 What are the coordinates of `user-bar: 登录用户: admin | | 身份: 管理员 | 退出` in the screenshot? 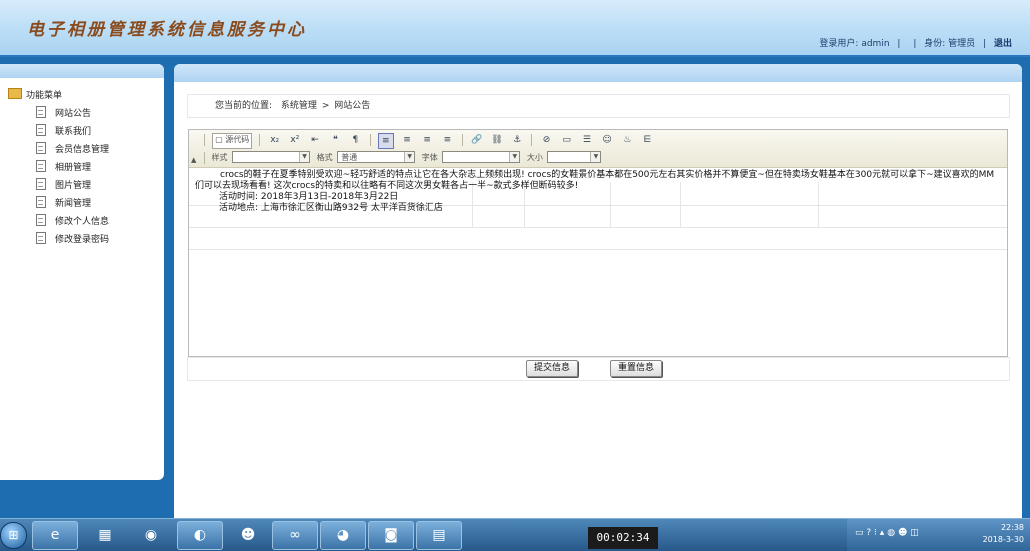 It's located at (915, 42).